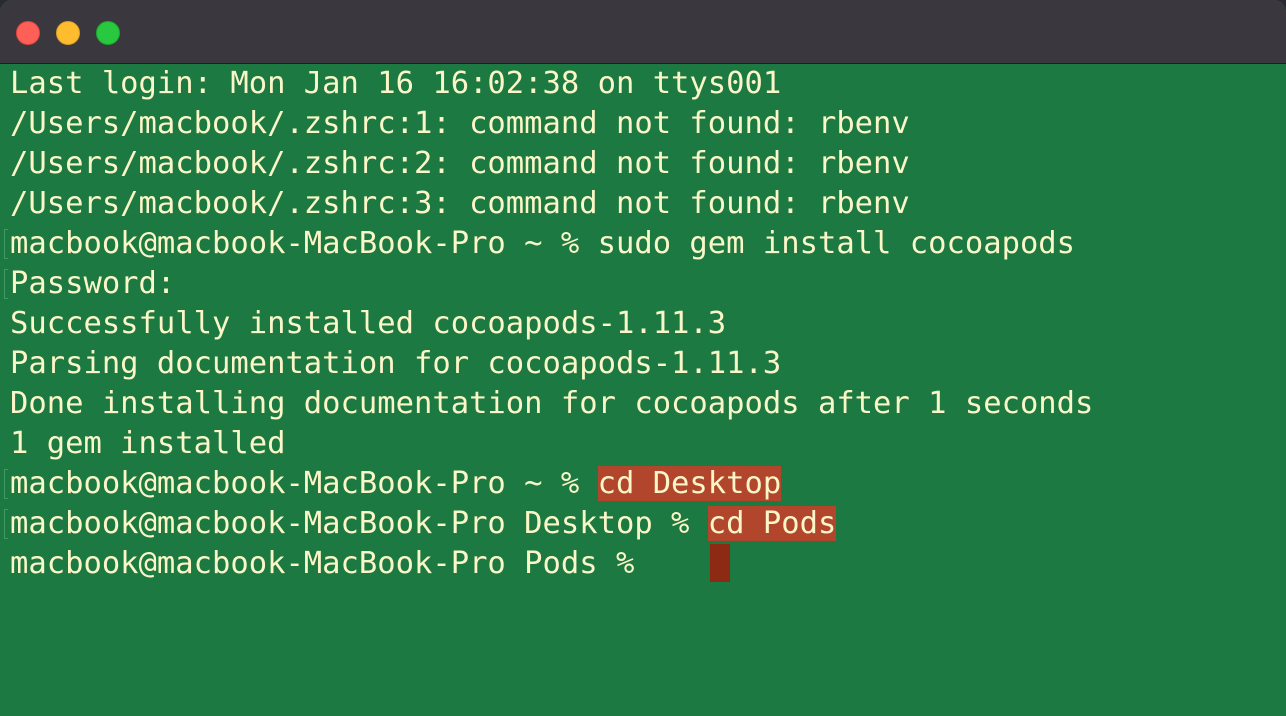  Describe the element at coordinates (368, 323) in the screenshot. I see `output-line: Successfully installed cocoapods-1.11.3` at that location.